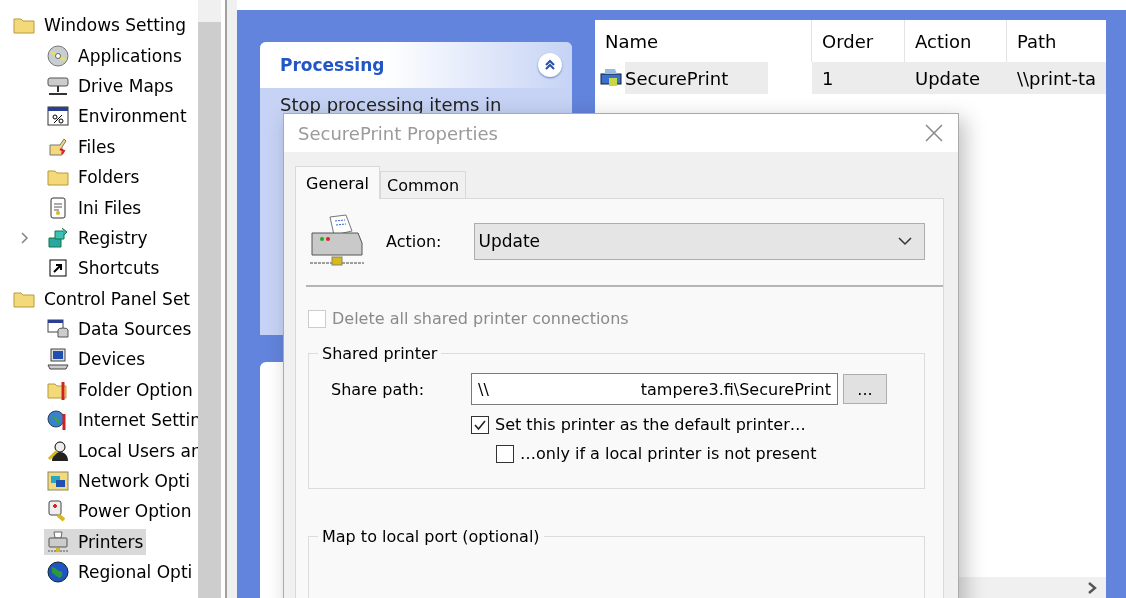  What do you see at coordinates (1056, 41) in the screenshot?
I see `column-header: Path` at bounding box center [1056, 41].